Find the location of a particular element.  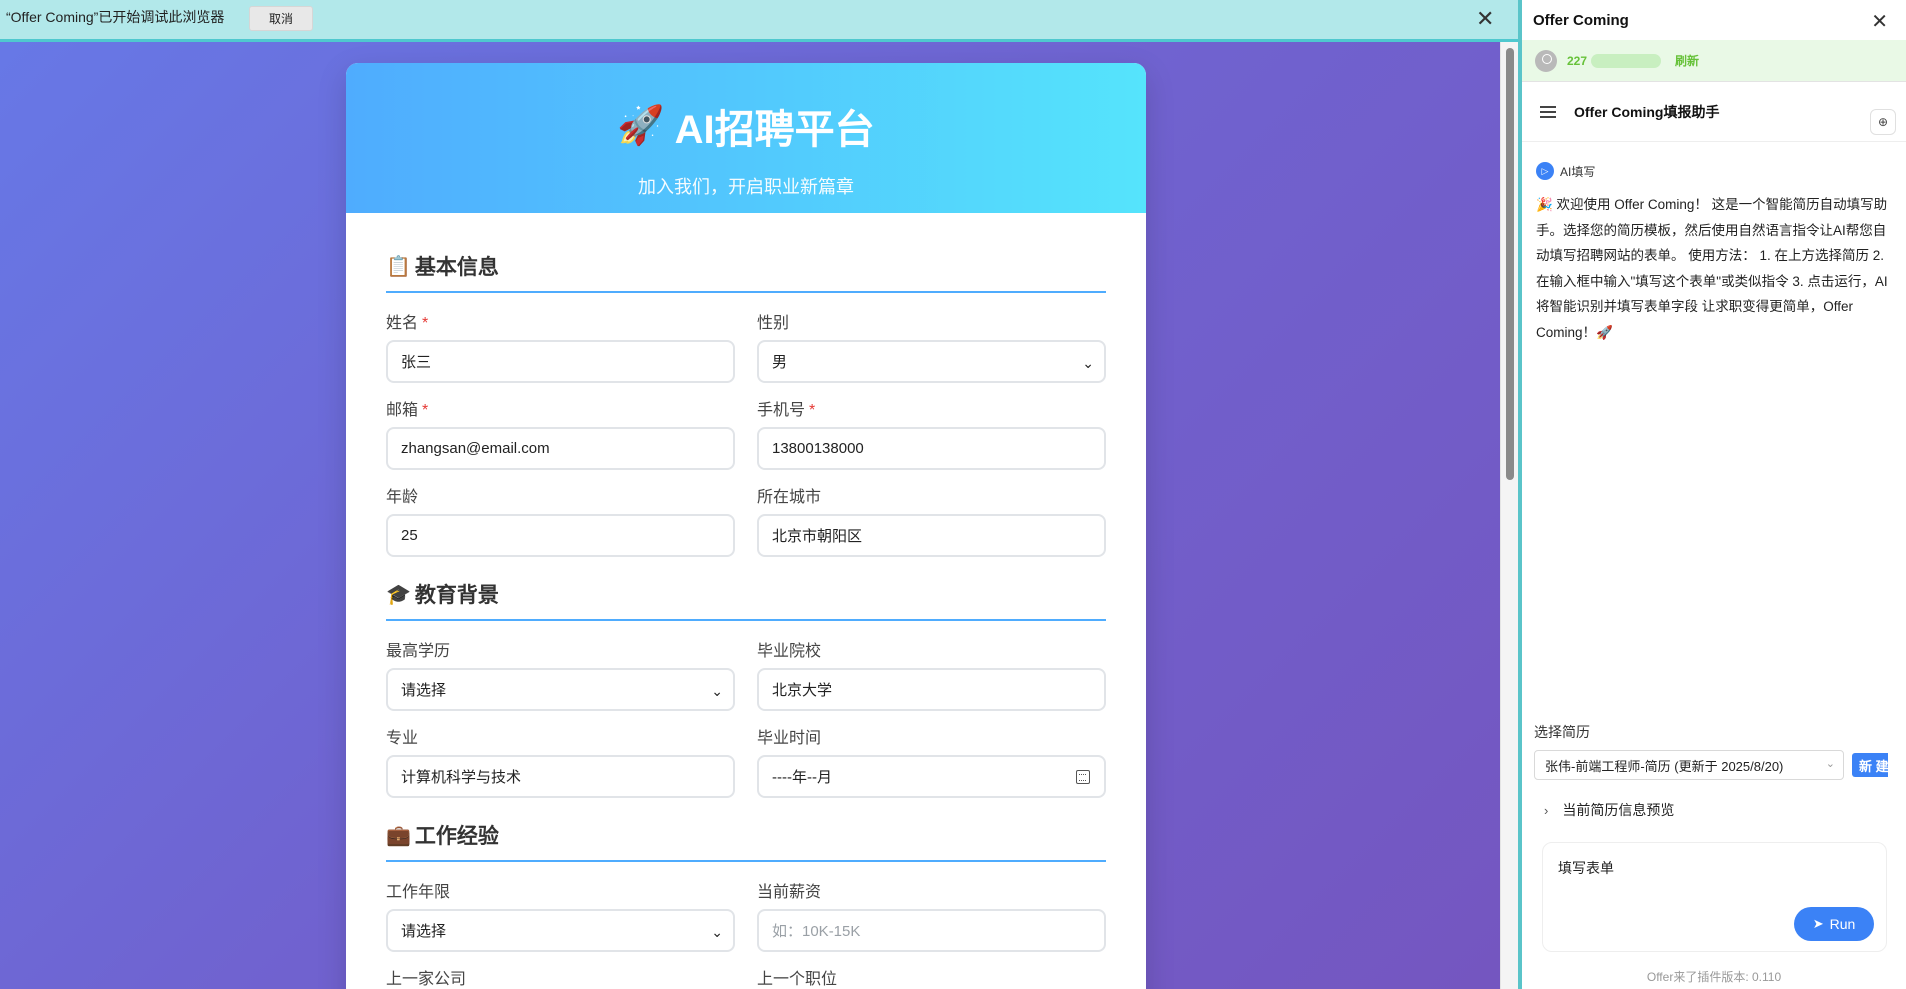

section-education: 🎓 教育背景 is located at coordinates (746, 600).